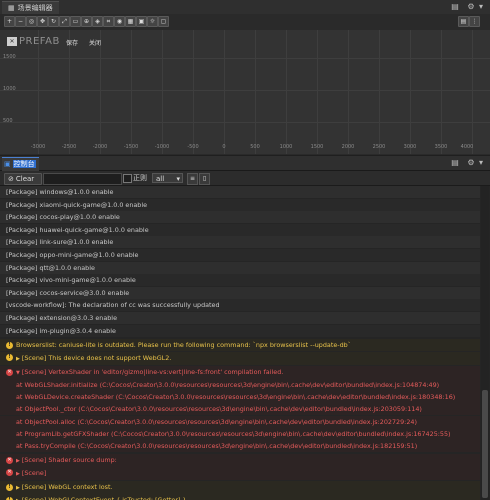 Image resolution: width=490 pixels, height=500 pixels. Describe the element at coordinates (23, 179) in the screenshot. I see `clear-button: ⊘ Clear` at that location.